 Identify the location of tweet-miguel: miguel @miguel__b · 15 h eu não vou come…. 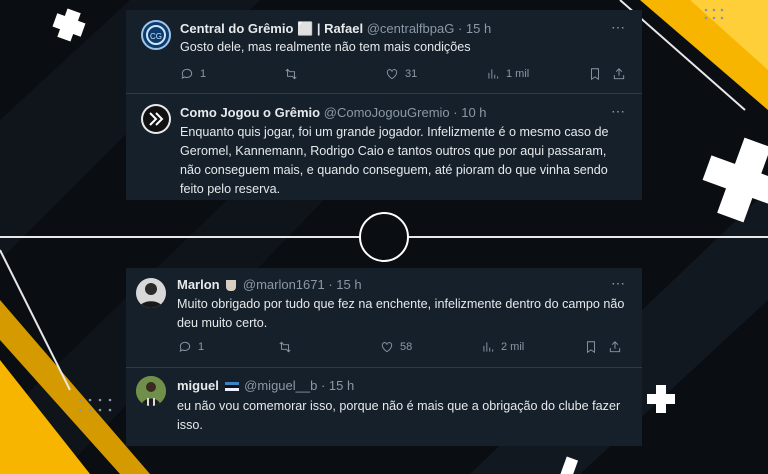
(384, 407).